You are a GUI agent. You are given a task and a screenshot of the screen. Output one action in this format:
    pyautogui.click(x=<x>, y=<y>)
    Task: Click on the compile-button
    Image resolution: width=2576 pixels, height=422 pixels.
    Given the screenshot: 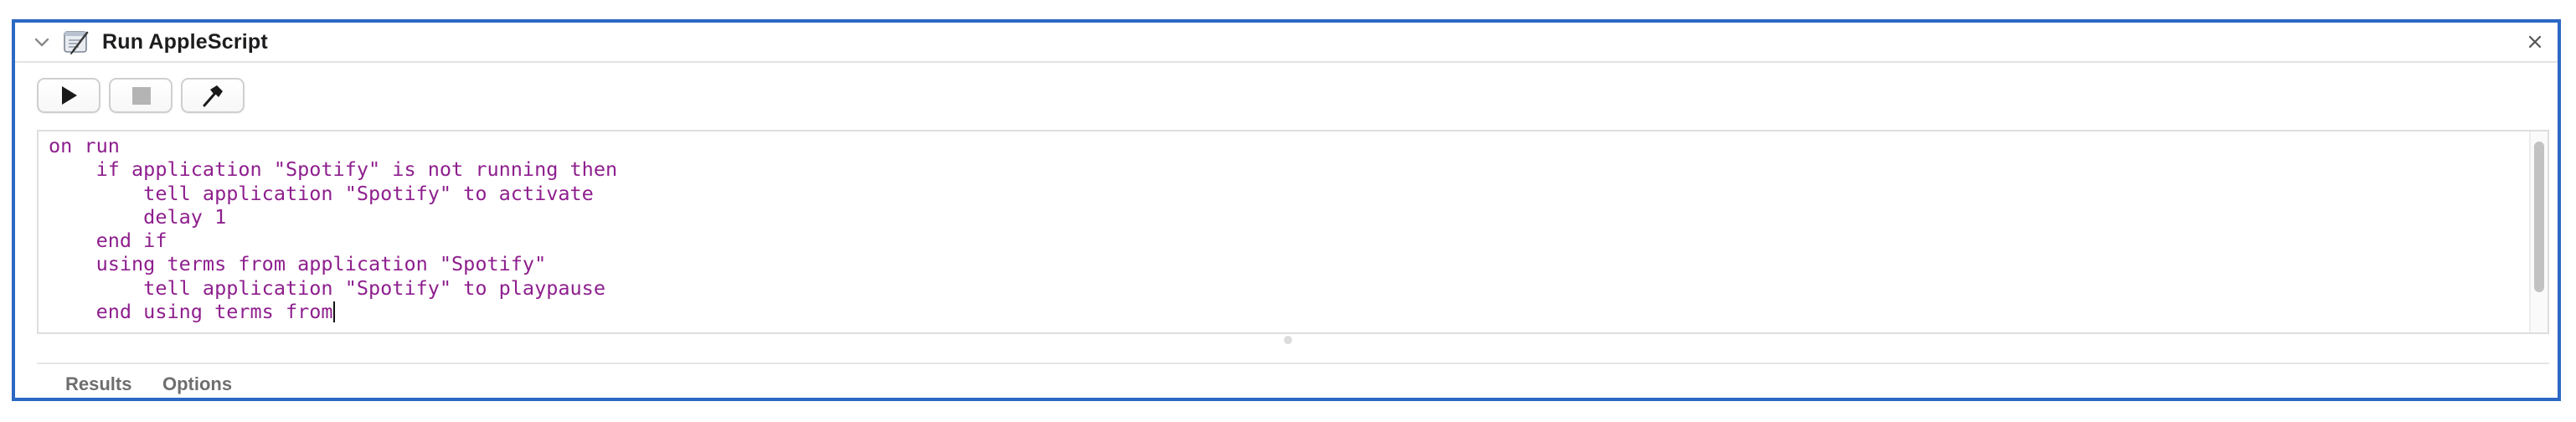 What is the action you would take?
    pyautogui.click(x=213, y=95)
    